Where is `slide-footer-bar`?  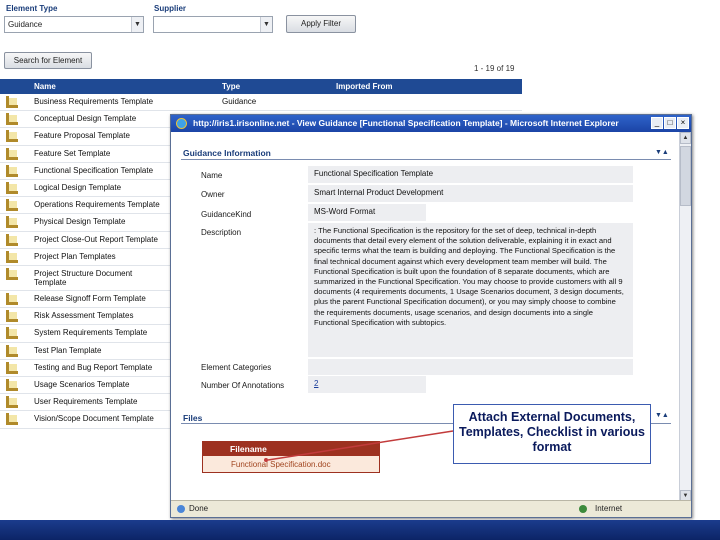 slide-footer-bar is located at coordinates (360, 530).